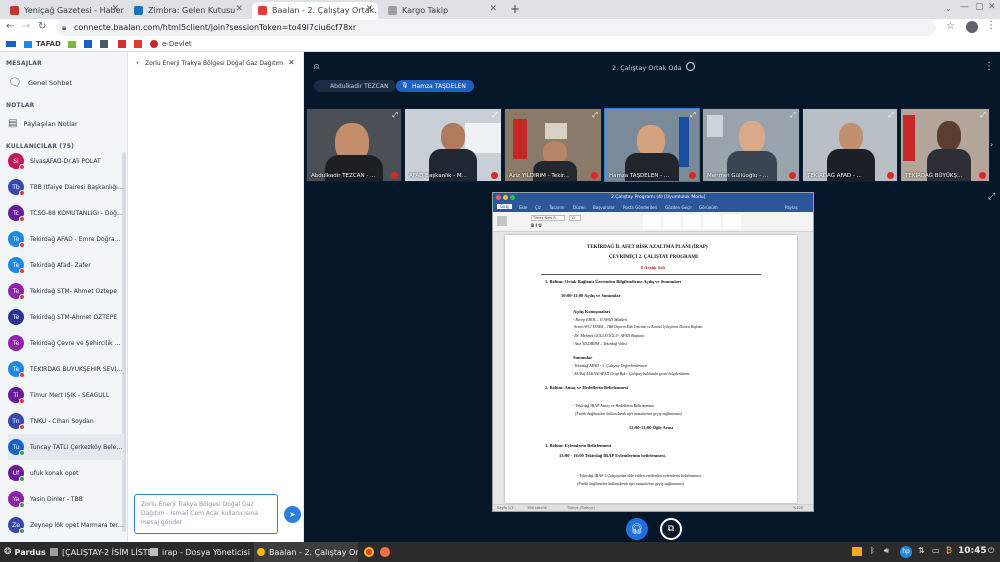 This screenshot has height=562, width=1000. I want to click on close-chat-icon: ✕, so click(291, 62).